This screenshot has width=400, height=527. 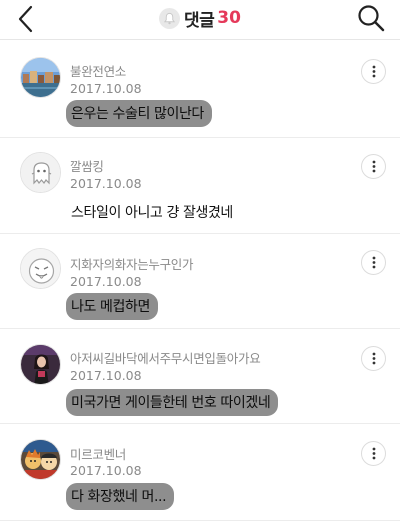 I want to click on tongue-face-avatar, so click(x=40, y=268).